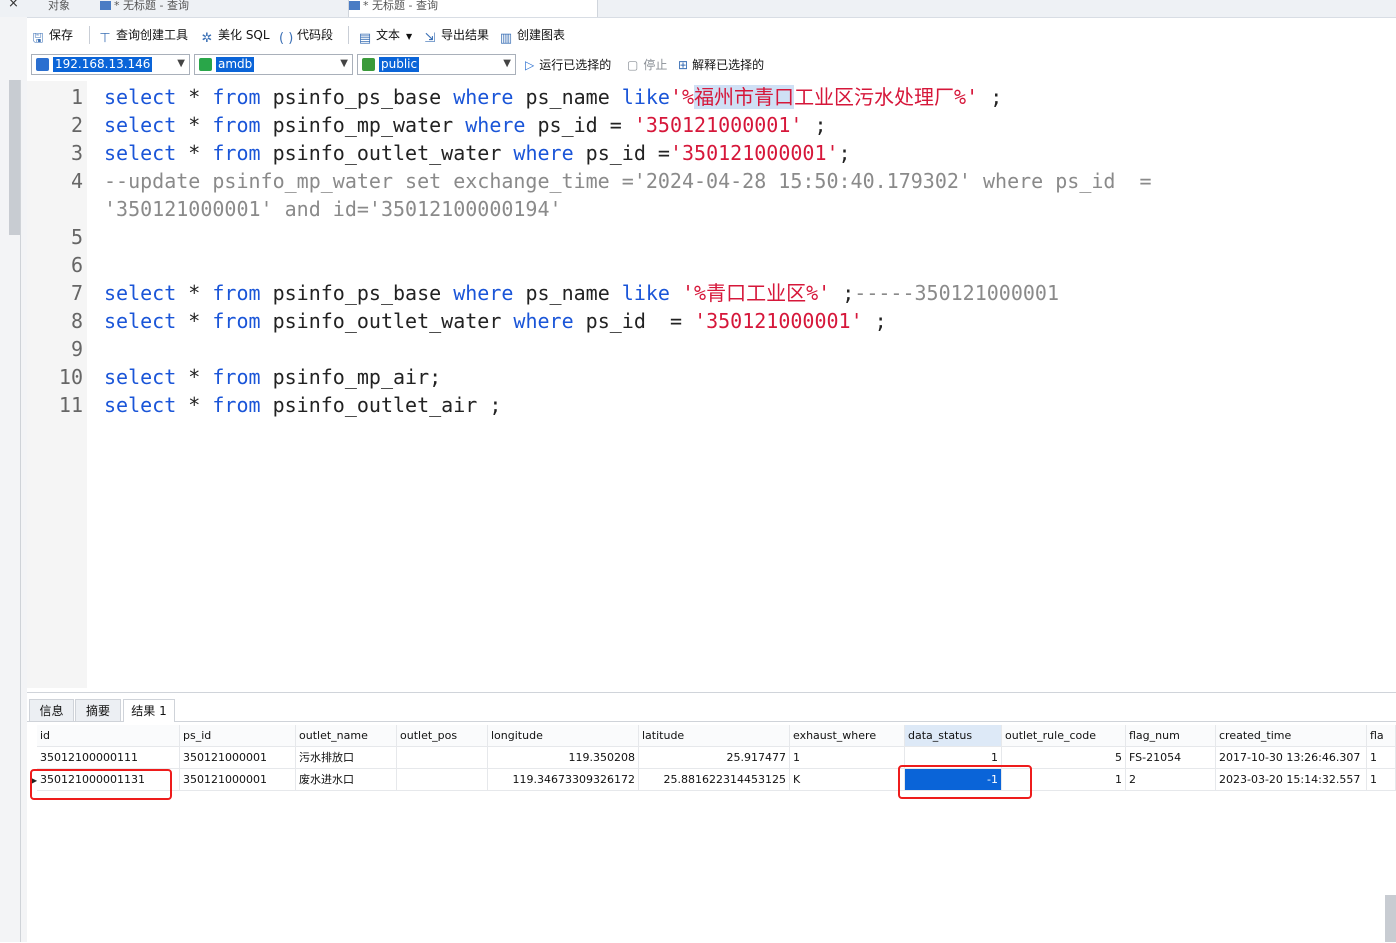 Image resolution: width=1396 pixels, height=943 pixels. What do you see at coordinates (108, 758) in the screenshot?
I see `cell-id: 35012100000111` at bounding box center [108, 758].